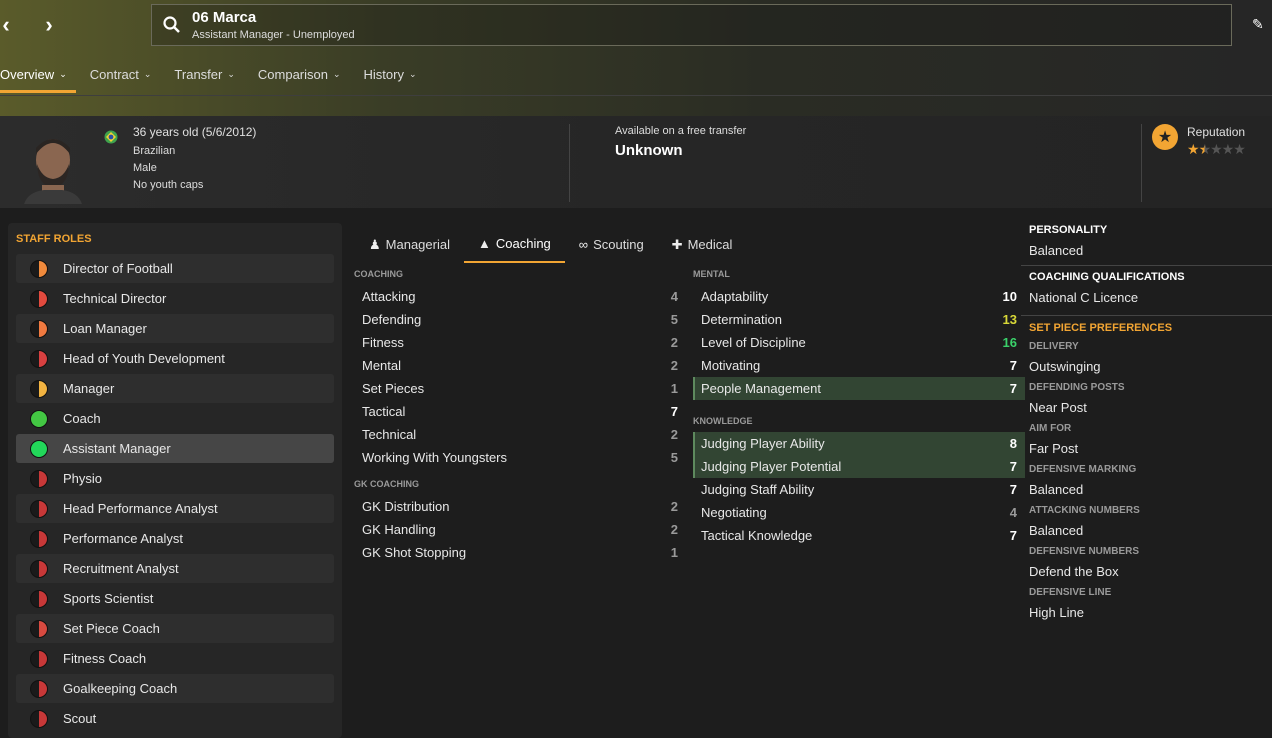 This screenshot has height=738, width=1272. I want to click on youth-caps: No youth caps, so click(168, 185).